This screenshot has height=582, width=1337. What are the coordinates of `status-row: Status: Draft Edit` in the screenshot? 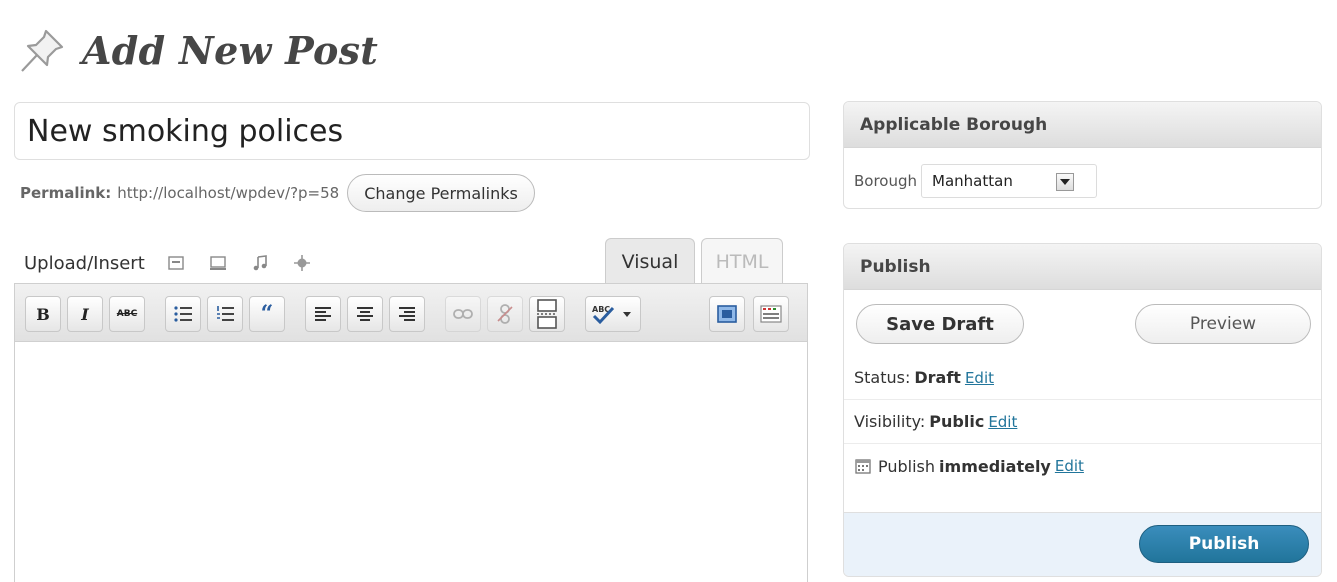 It's located at (1082, 378).